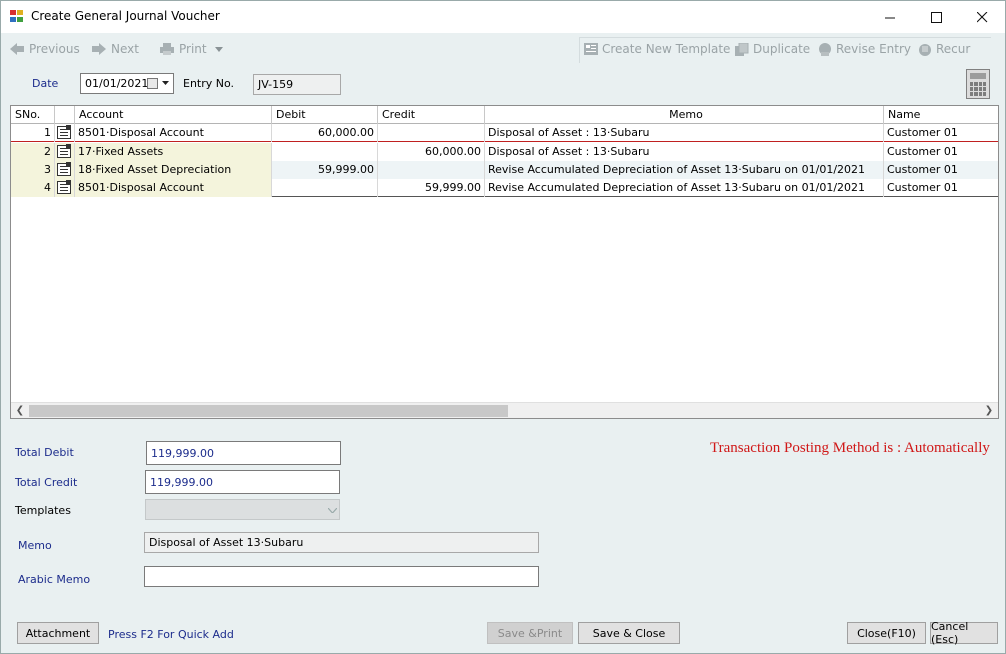 The image size is (1006, 654). What do you see at coordinates (268, 411) in the screenshot?
I see `scrollbar-thumb` at bounding box center [268, 411].